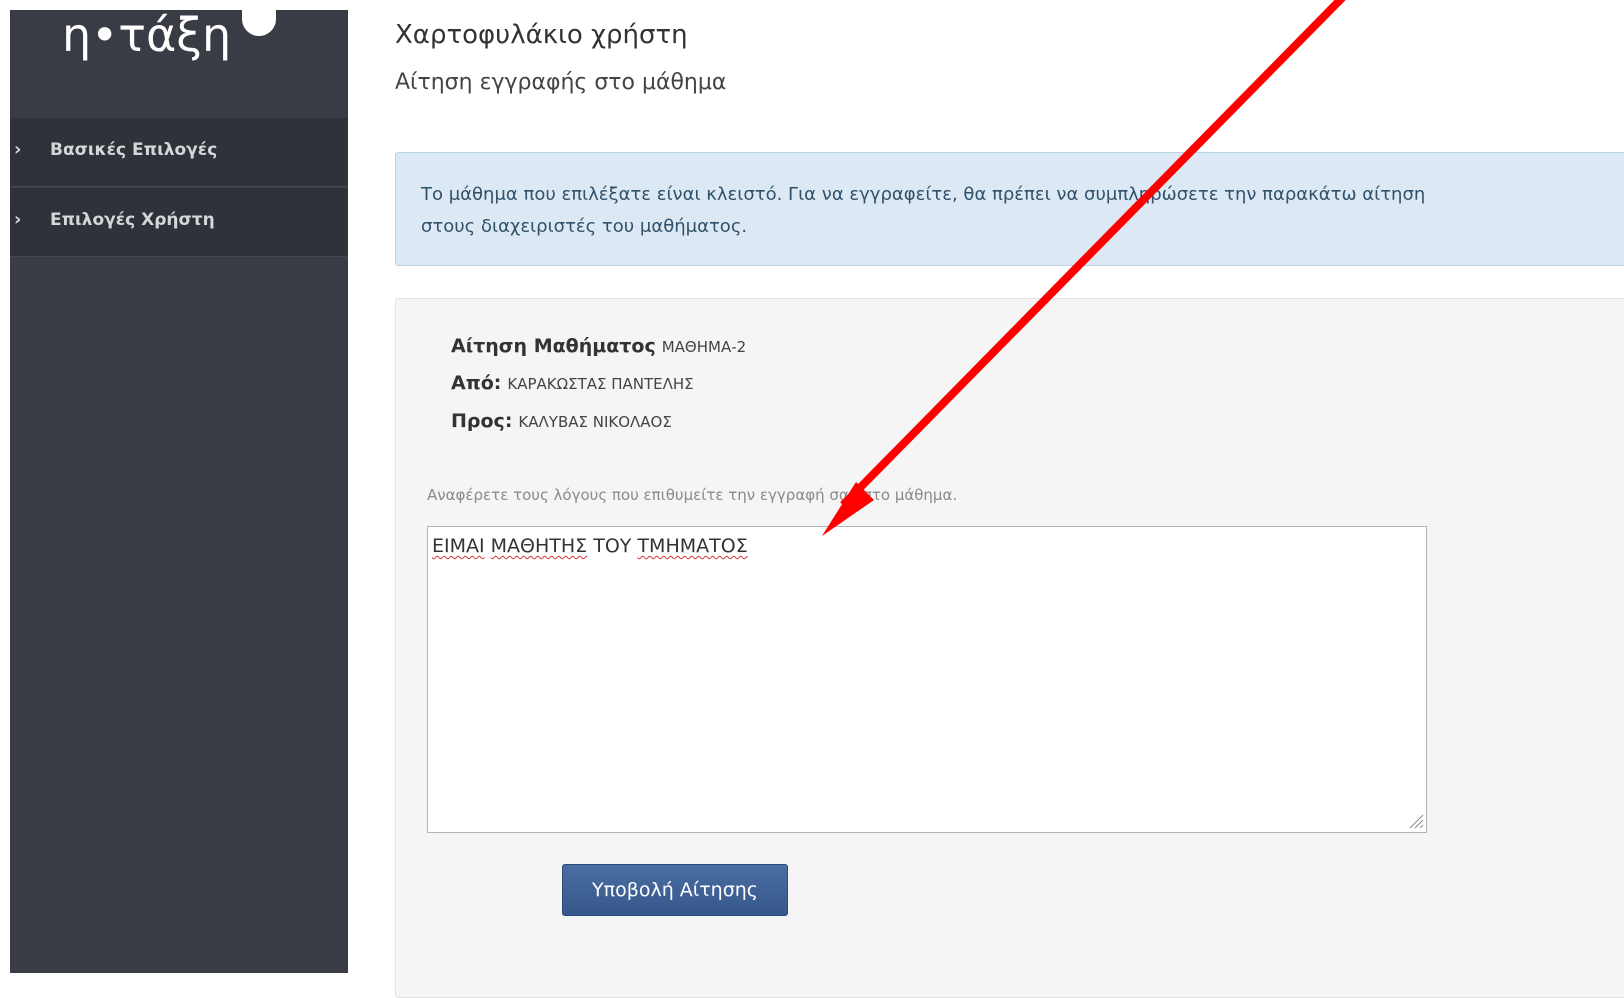  I want to click on to-row: Προς: ΚΑΛΥΒΑΣ ΝΙΚΟΛΑΟΣ, so click(561, 421).